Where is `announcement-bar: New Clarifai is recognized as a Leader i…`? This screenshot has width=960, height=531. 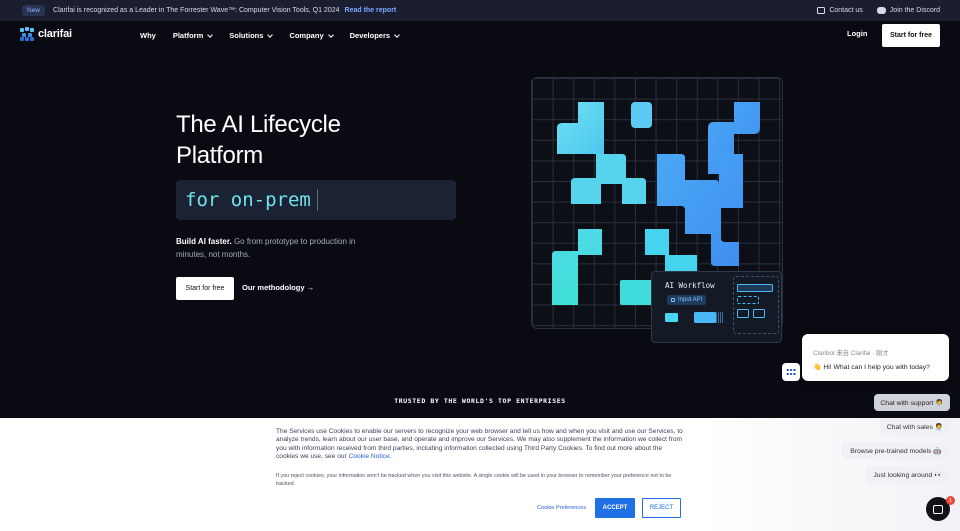 announcement-bar: New Clarifai is recognized as a Leader i… is located at coordinates (480, 10).